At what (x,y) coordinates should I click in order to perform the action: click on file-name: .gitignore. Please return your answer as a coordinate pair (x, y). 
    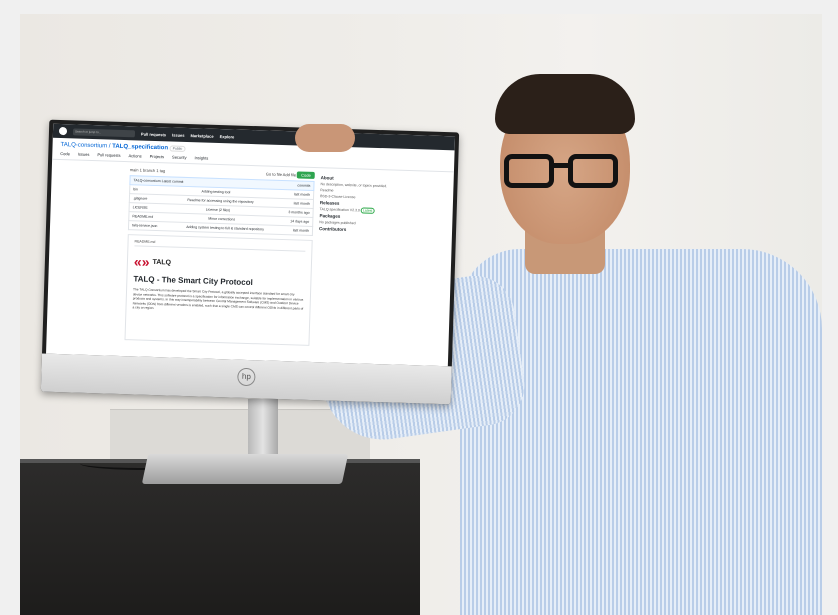
    Looking at the image, I should click on (140, 198).